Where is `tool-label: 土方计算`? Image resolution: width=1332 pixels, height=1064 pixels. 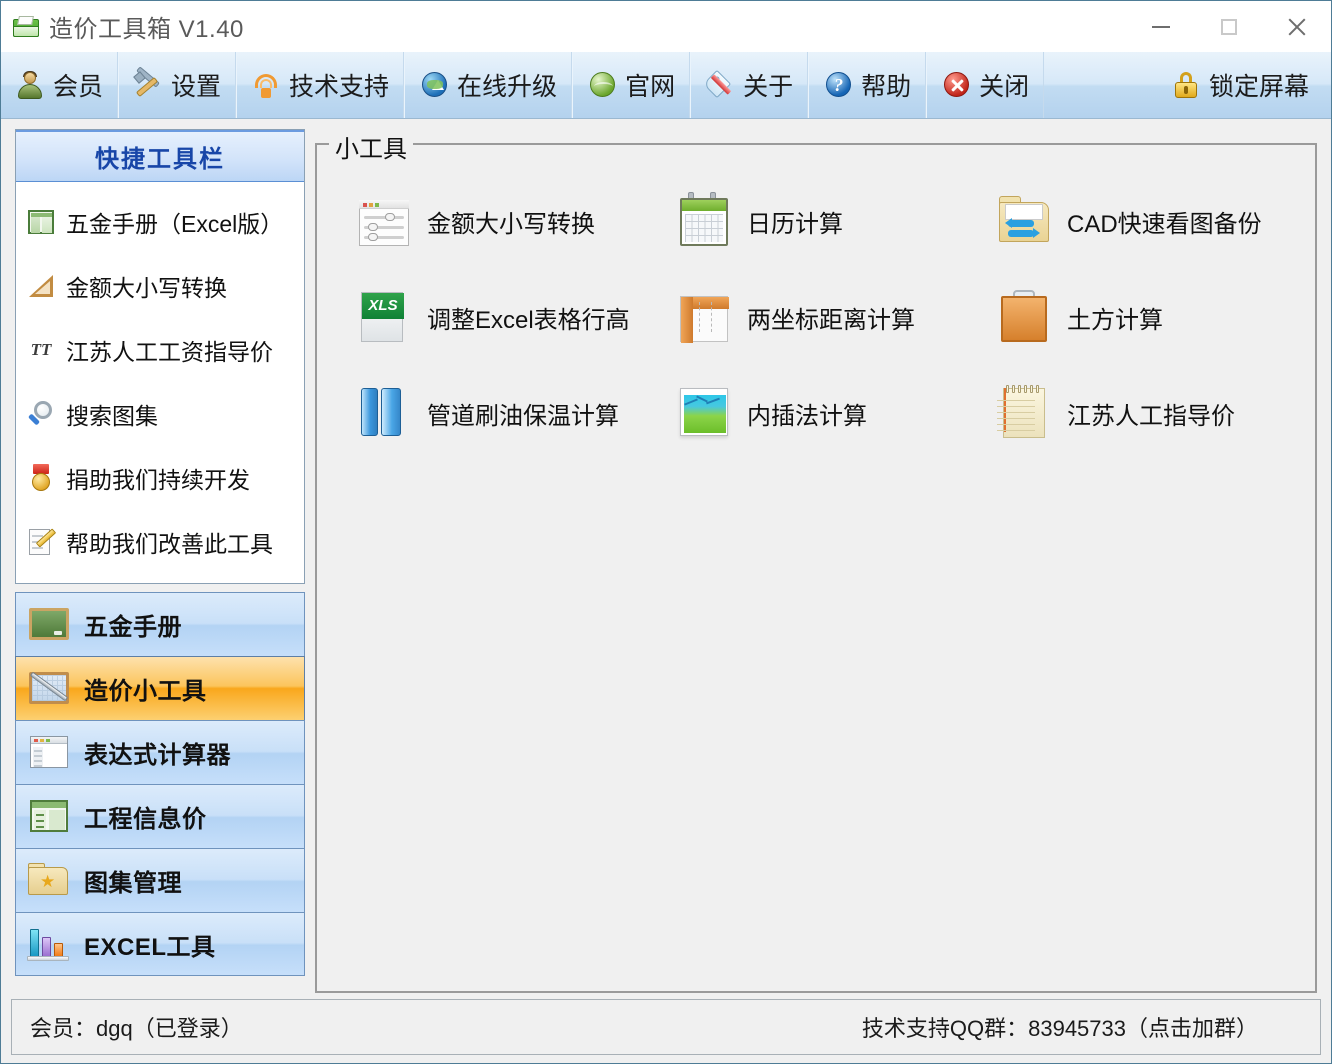 tool-label: 土方计算 is located at coordinates (1115, 320).